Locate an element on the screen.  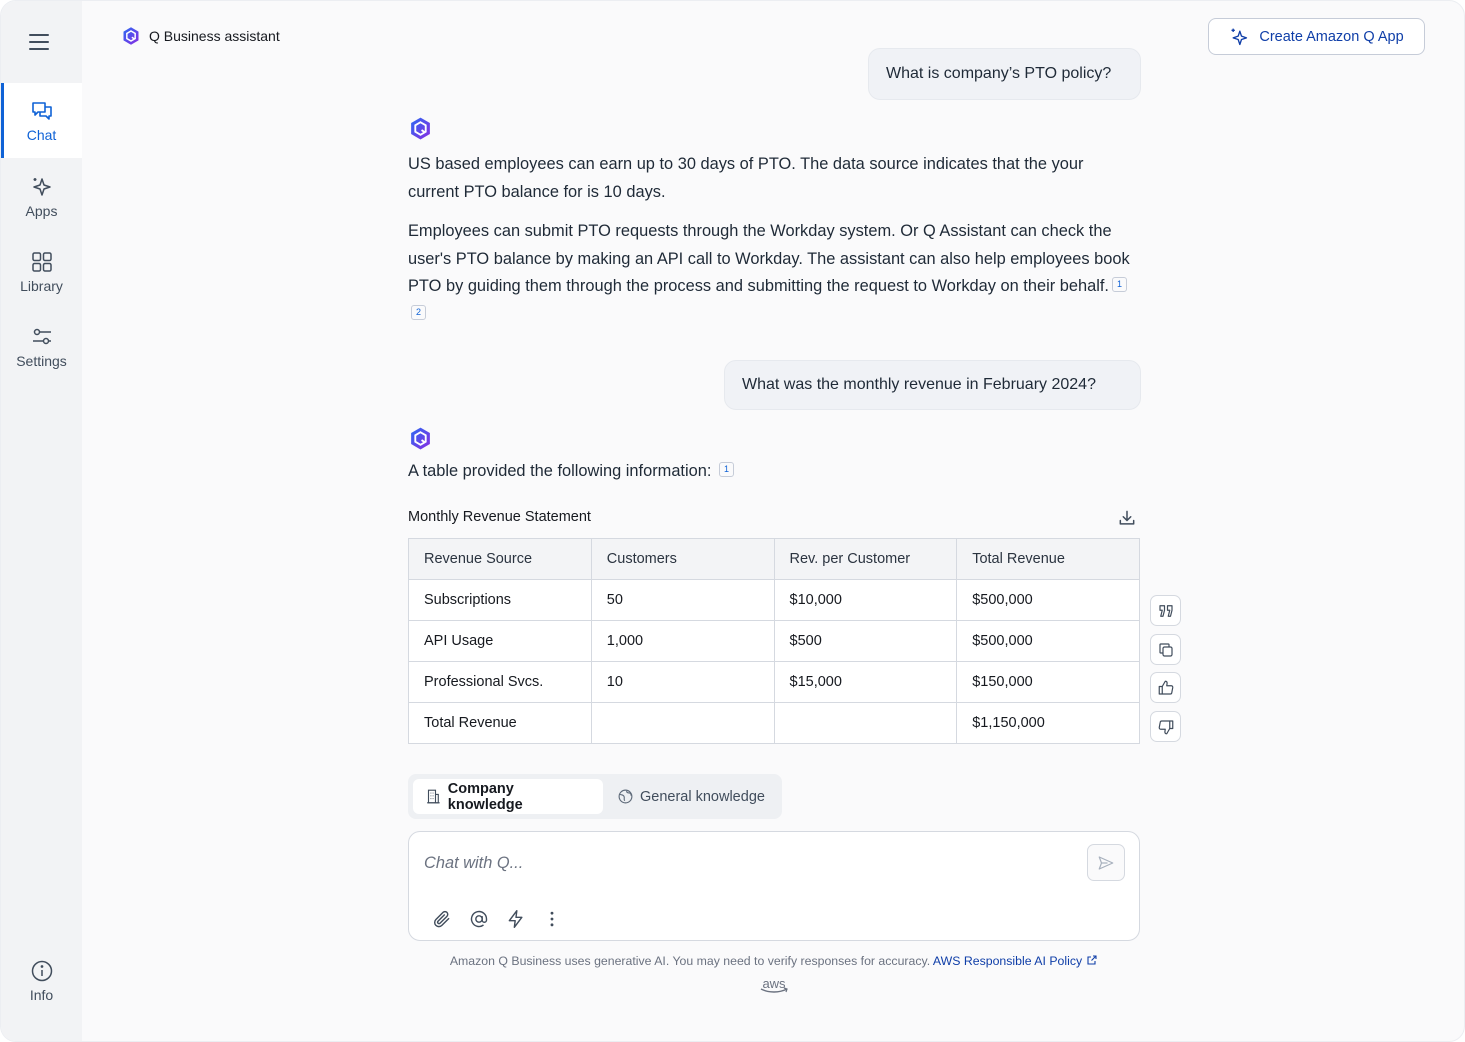
more-options-button is located at coordinates (552, 919).